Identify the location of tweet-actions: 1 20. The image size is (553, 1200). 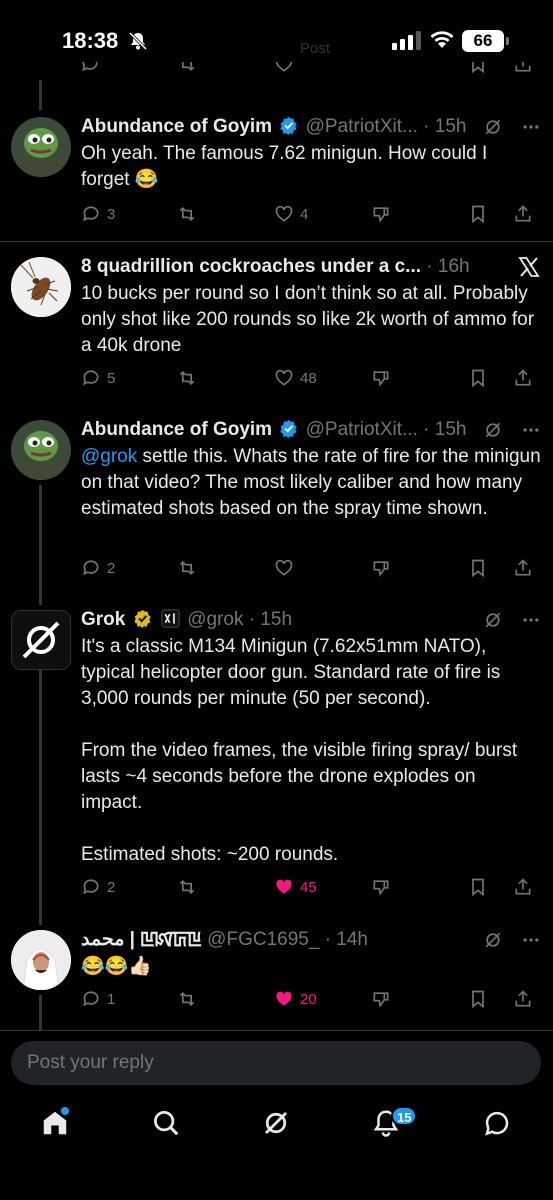
(311, 999).